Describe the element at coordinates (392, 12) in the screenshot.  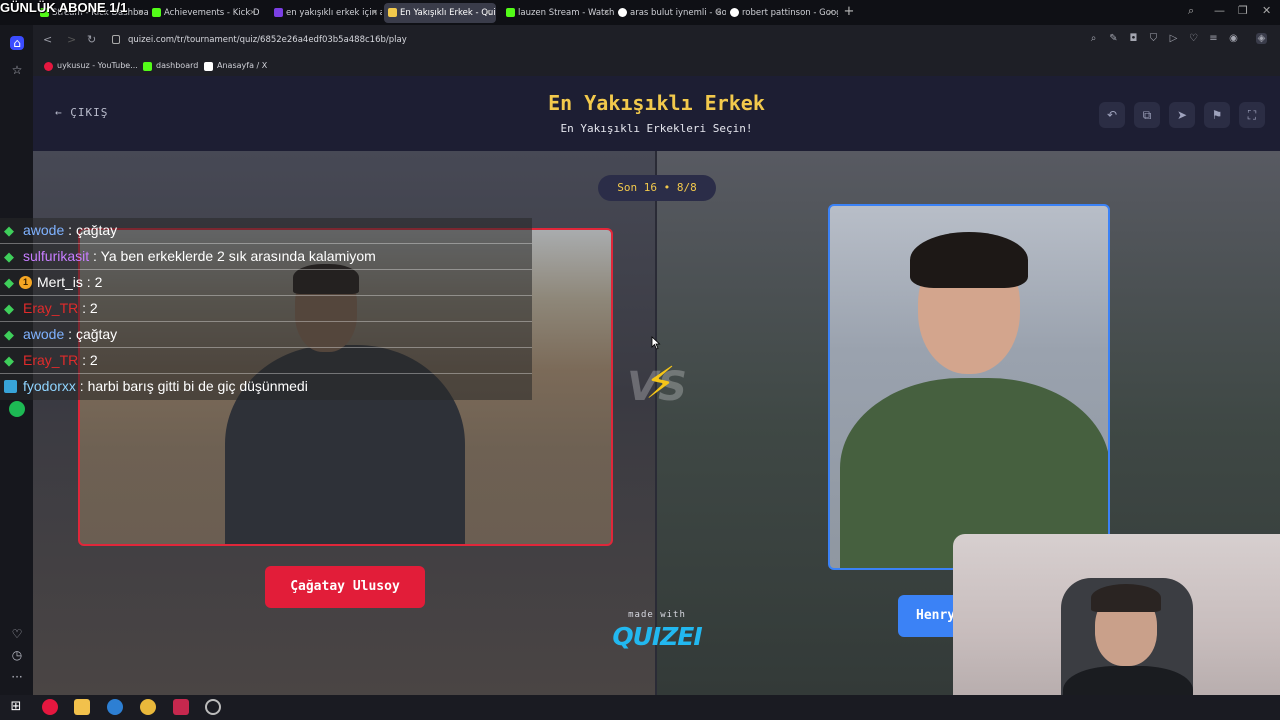
I see `quizei-icon` at that location.